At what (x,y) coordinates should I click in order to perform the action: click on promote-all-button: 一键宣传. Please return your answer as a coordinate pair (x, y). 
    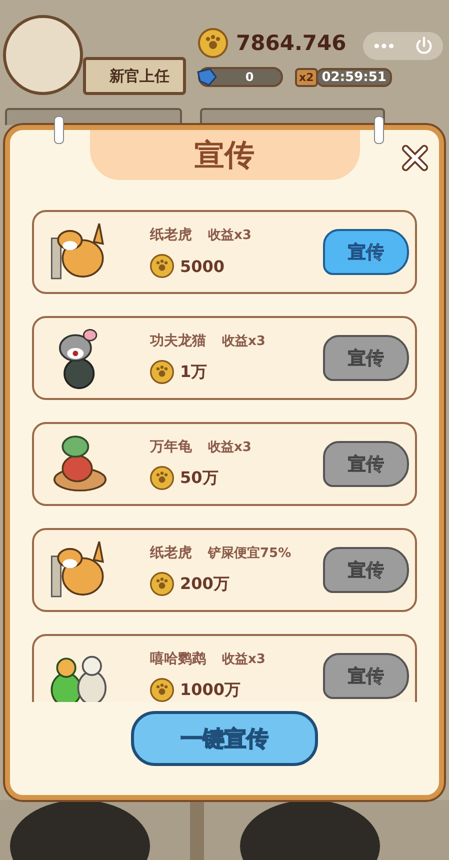
    Looking at the image, I should click on (224, 738).